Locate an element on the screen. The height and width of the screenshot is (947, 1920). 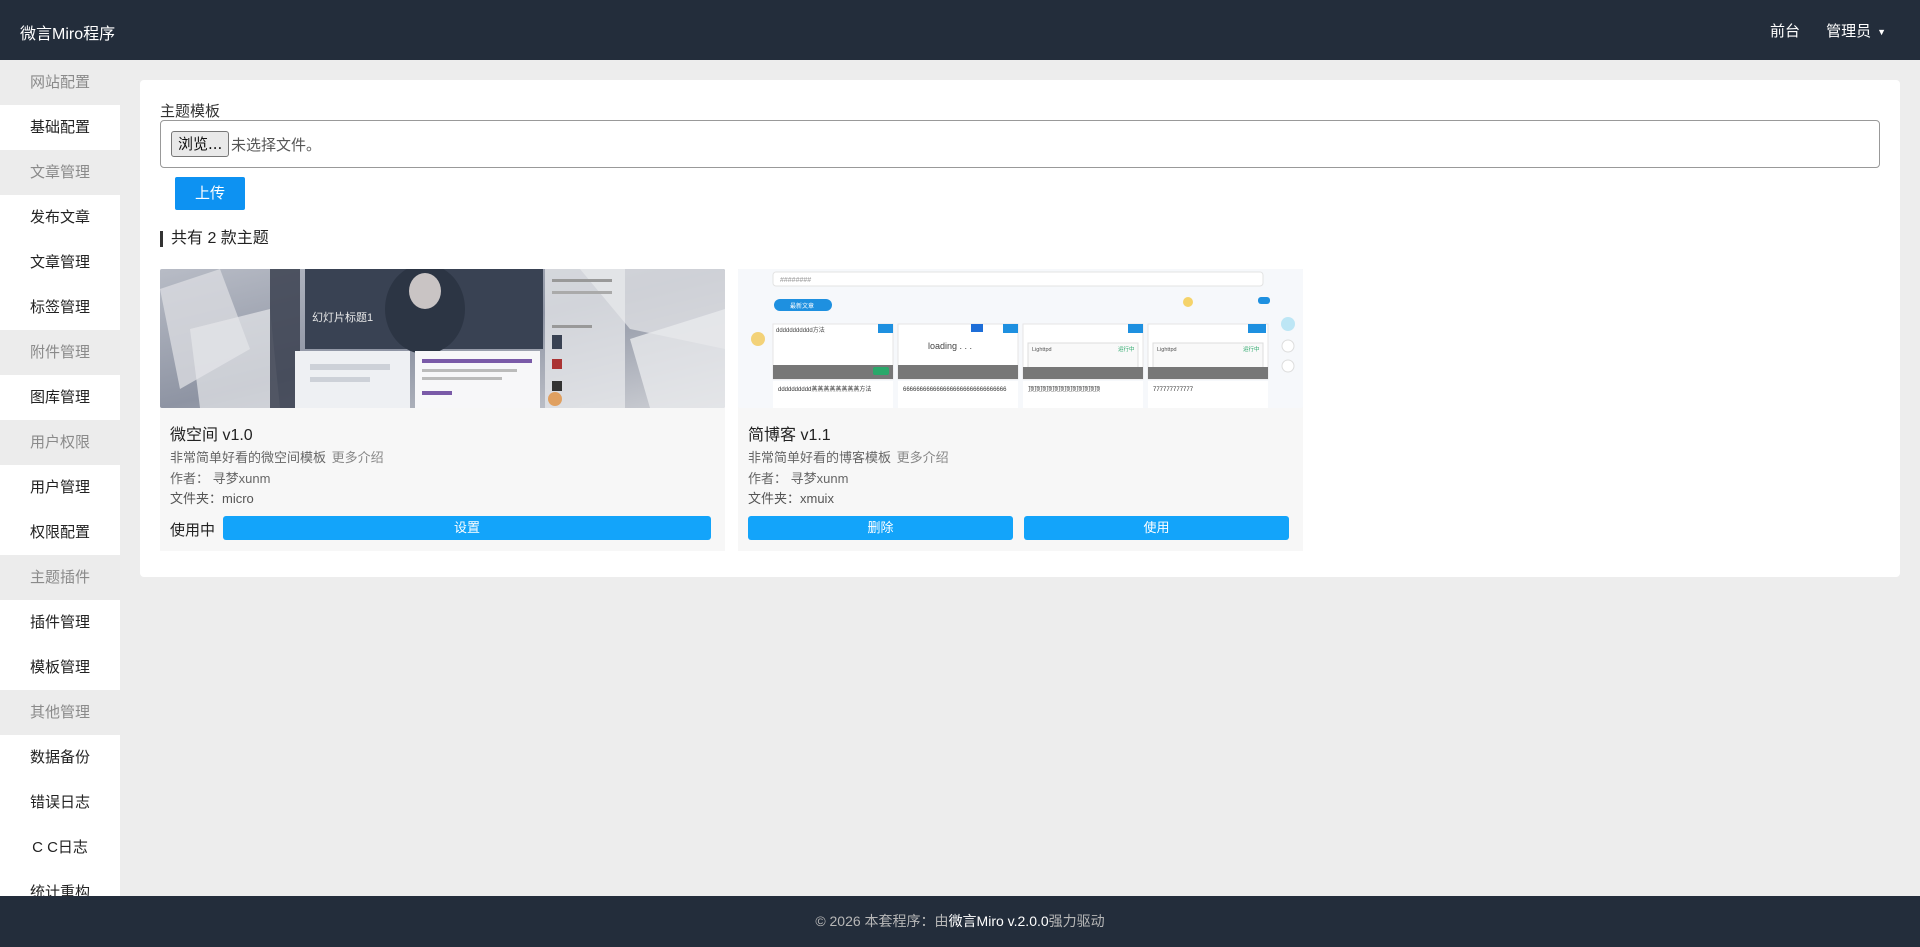
brand-title: 微言Miro程序 is located at coordinates (67, 32).